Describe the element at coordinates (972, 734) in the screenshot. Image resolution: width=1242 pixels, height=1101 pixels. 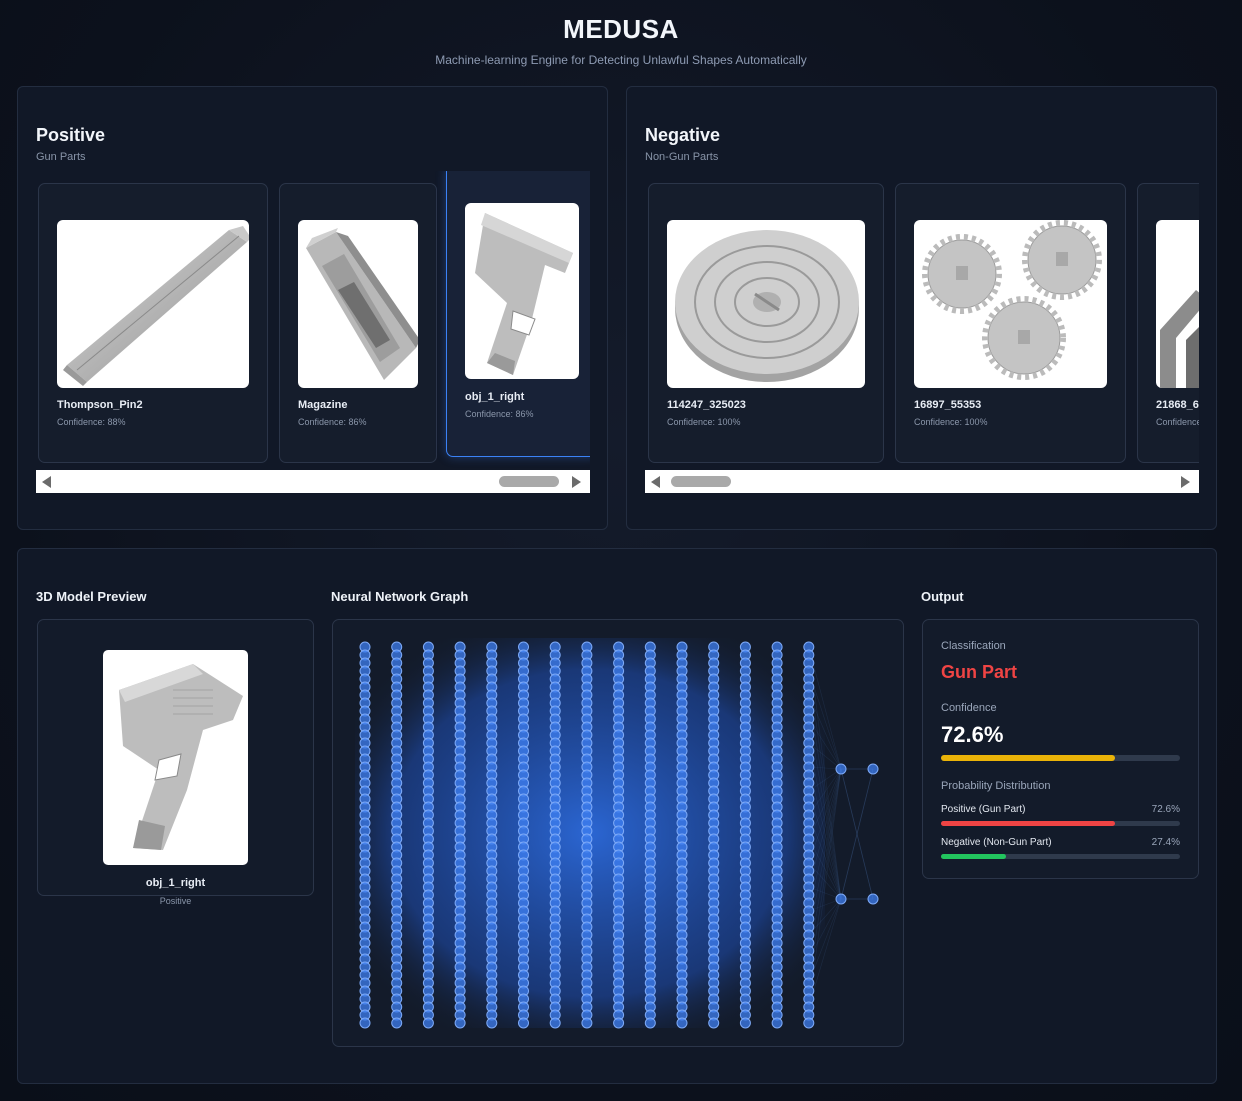
I see `confidence-value: 72.6%` at that location.